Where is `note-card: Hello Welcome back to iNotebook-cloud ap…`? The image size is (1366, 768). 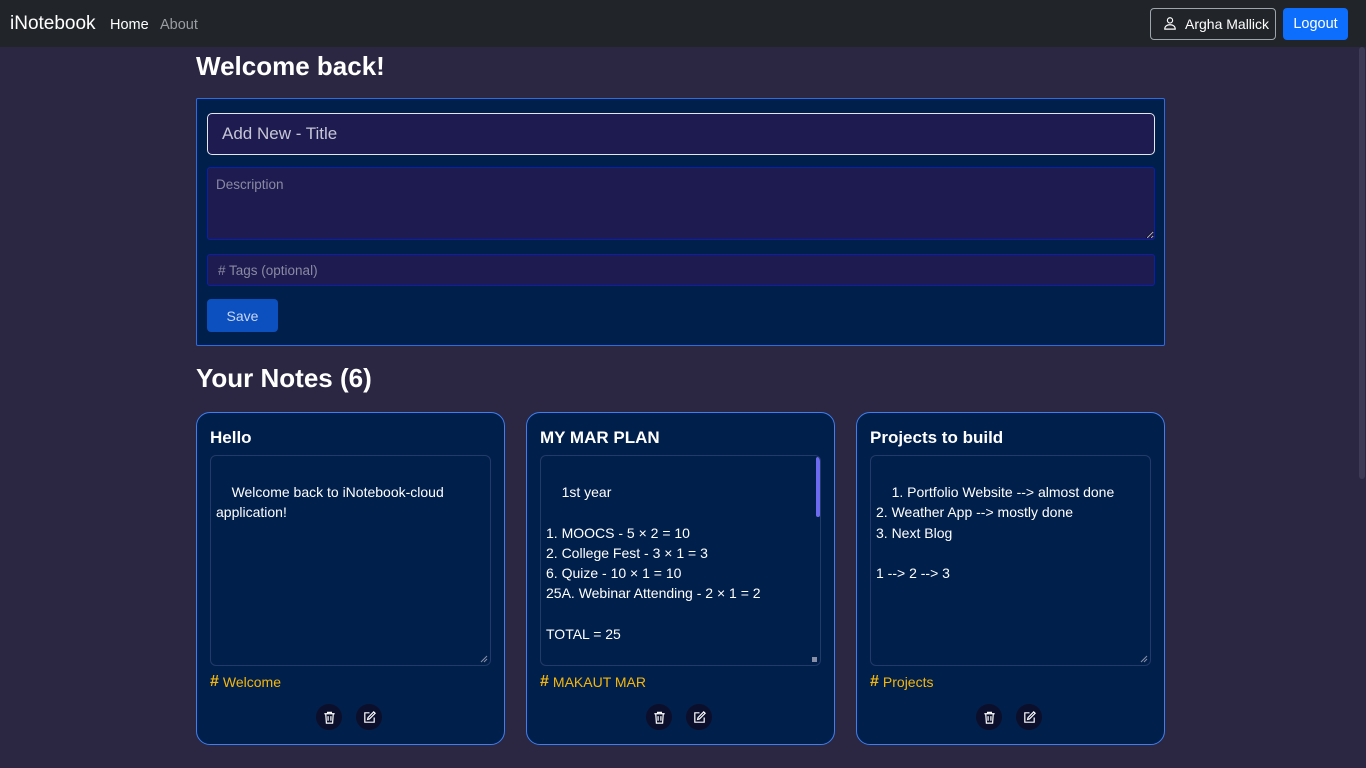 note-card: Hello Welcome back to iNotebook-cloud ap… is located at coordinates (350, 578).